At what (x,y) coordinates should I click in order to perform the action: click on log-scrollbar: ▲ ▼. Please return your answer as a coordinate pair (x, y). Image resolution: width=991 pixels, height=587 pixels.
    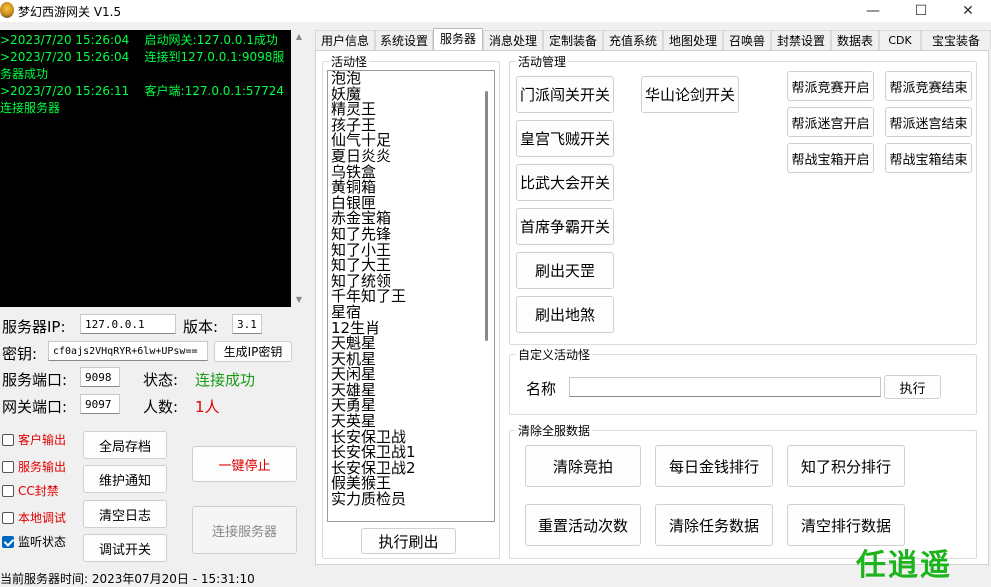
    Looking at the image, I should click on (299, 168).